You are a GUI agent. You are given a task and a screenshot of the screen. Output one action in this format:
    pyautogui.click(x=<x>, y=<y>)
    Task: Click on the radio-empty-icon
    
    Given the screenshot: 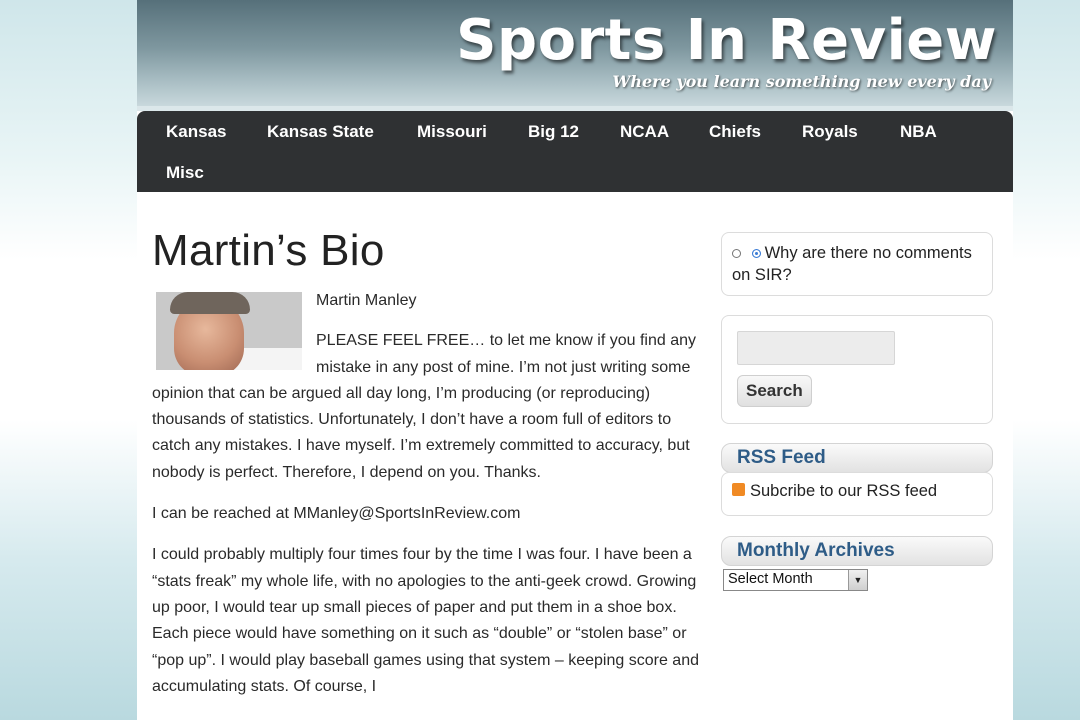 What is the action you would take?
    pyautogui.click(x=736, y=254)
    